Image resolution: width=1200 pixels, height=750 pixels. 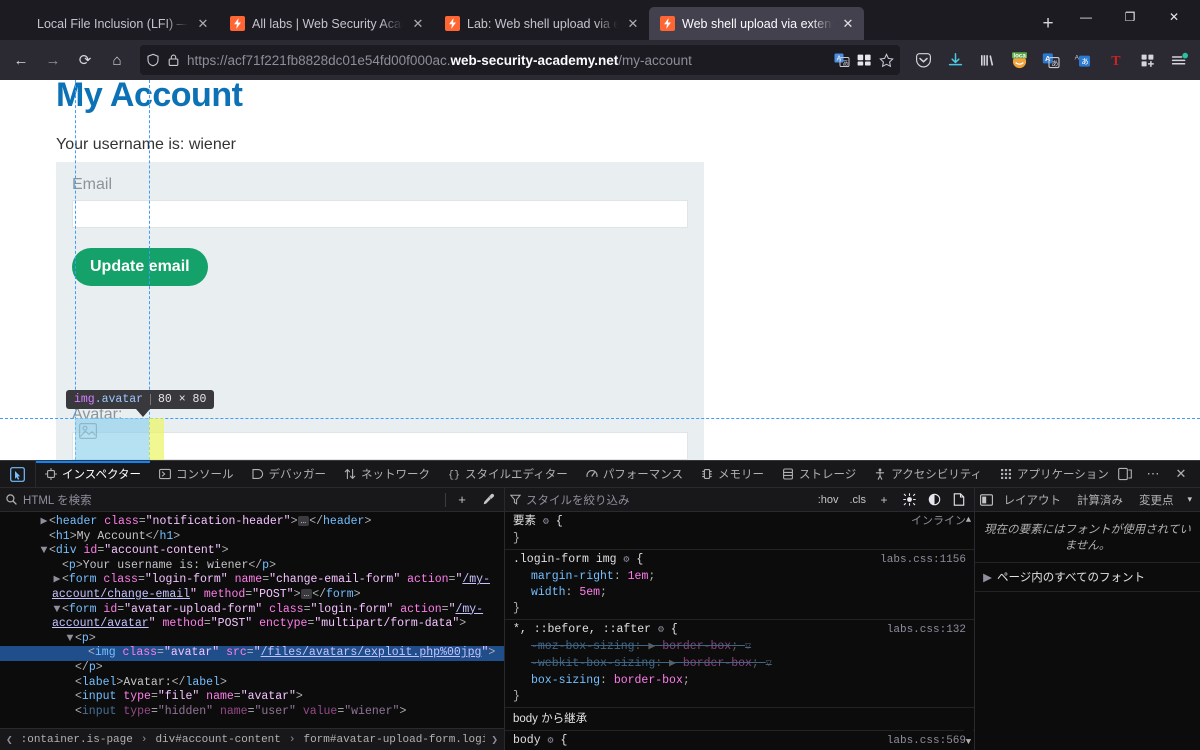 I want to click on css-property: -moz-box-sizing, so click(x=583, y=646).